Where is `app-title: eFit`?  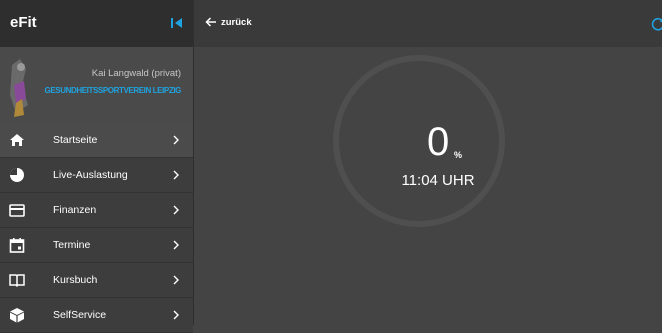 app-title: eFit is located at coordinates (23, 22).